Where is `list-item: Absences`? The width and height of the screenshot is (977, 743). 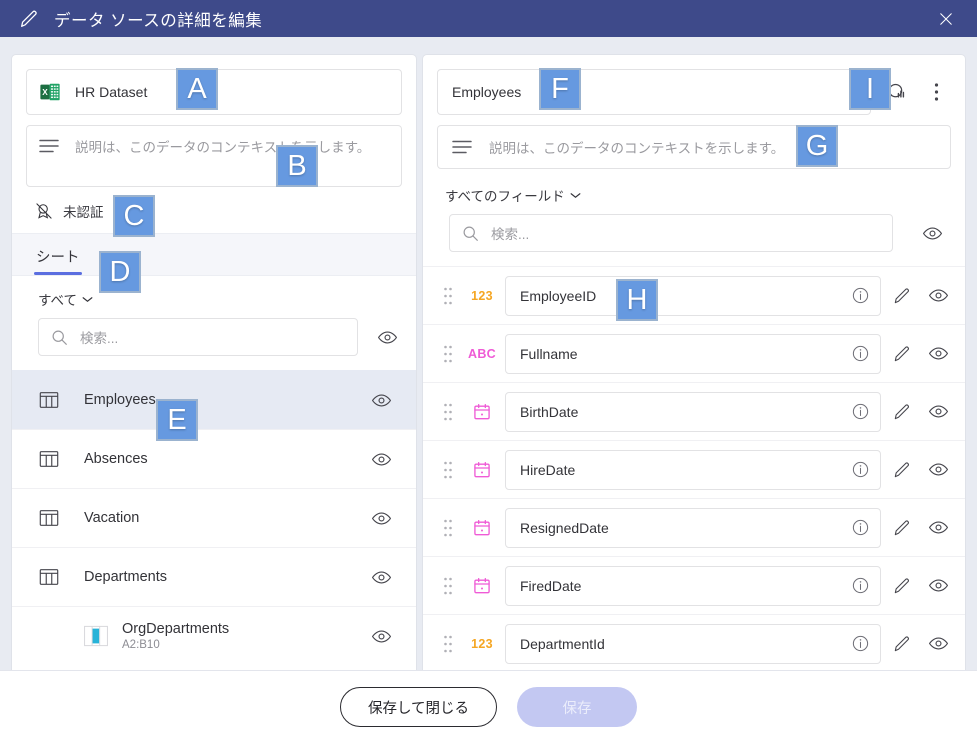 list-item: Absences is located at coordinates (214, 458).